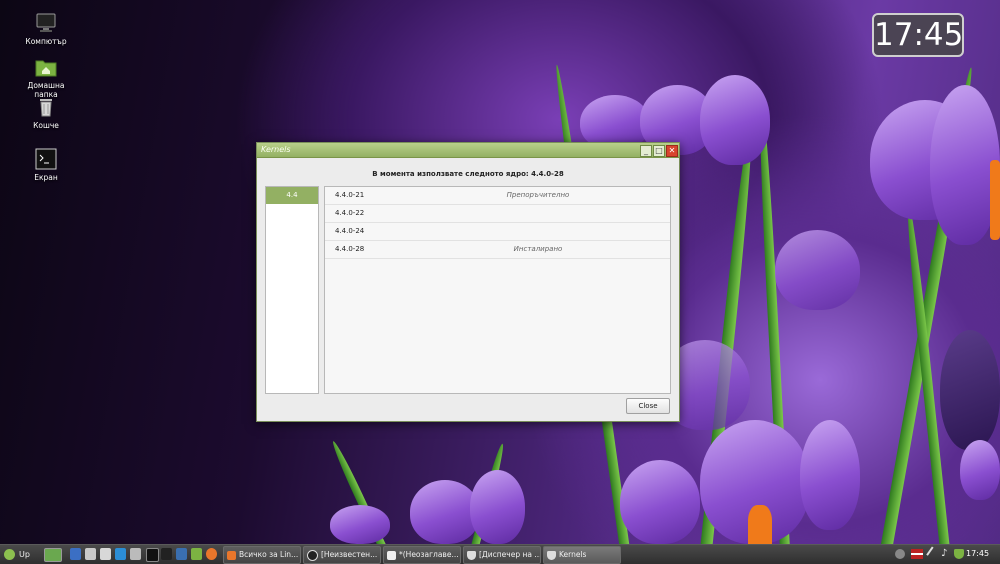 This screenshot has width=1000, height=564. Describe the element at coordinates (946, 554) in the screenshot. I see `sound-icon: ♪` at that location.